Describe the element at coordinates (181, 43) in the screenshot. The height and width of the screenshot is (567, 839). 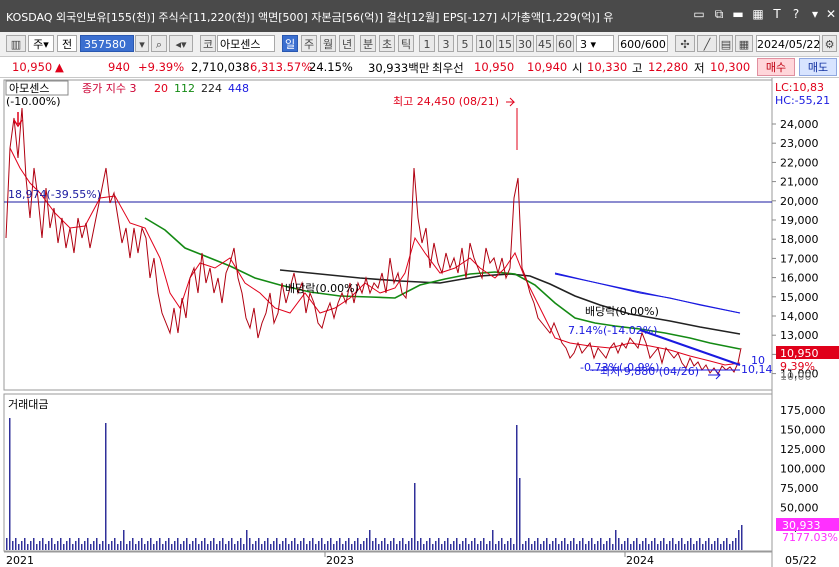
I see `sound-icon: ◂▾` at that location.